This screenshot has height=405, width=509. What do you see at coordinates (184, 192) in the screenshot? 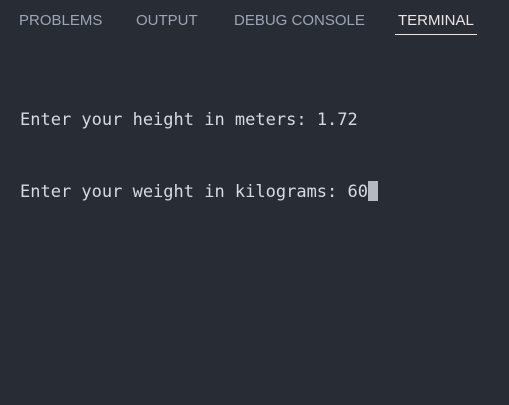
I see `terminal-prompt-text: Enter your weight in kilograms:` at bounding box center [184, 192].